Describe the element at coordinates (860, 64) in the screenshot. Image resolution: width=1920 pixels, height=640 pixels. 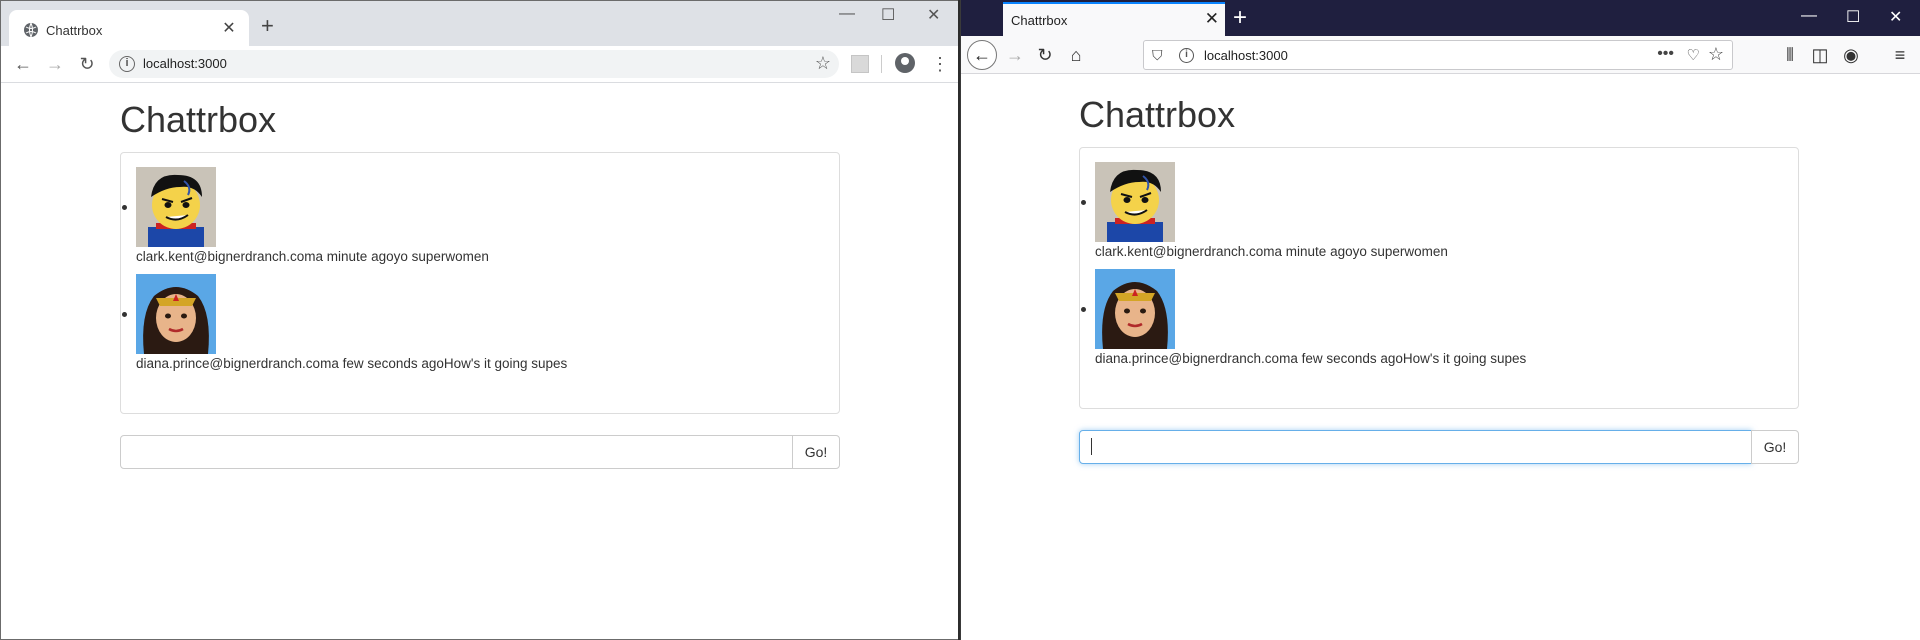
I see `extension-icon` at that location.